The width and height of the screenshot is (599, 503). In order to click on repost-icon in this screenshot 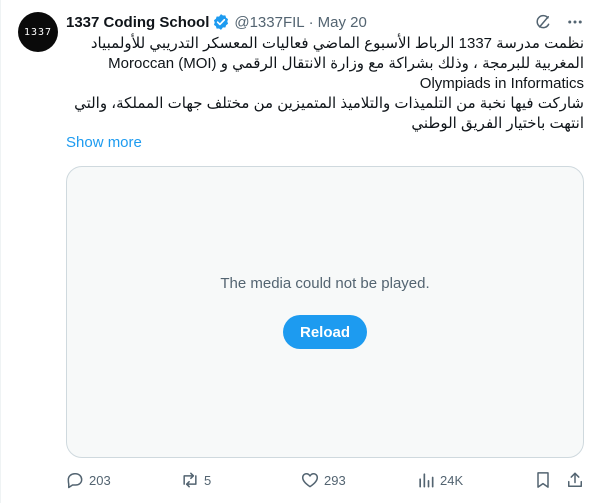, I will do `click(190, 480)`.